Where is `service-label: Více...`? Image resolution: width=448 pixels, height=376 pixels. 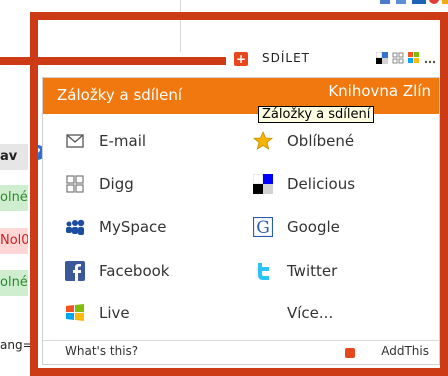
service-label: Více... is located at coordinates (310, 313).